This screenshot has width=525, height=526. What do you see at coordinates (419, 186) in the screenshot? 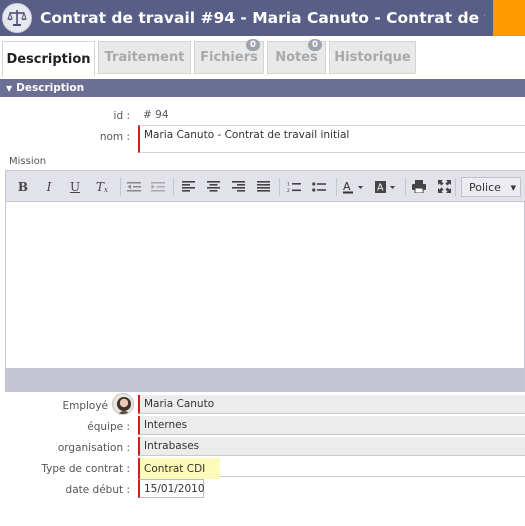
I see `print-icon` at bounding box center [419, 186].